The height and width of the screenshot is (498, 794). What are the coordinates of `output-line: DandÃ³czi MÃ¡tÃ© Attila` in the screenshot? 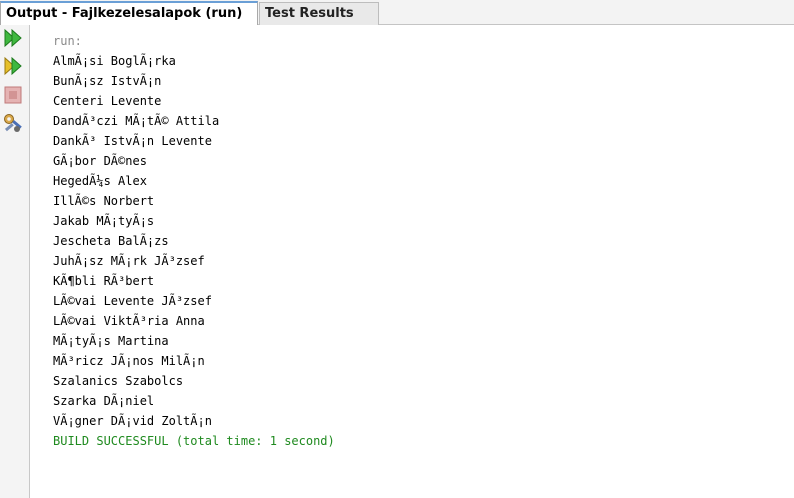 It's located at (136, 121).